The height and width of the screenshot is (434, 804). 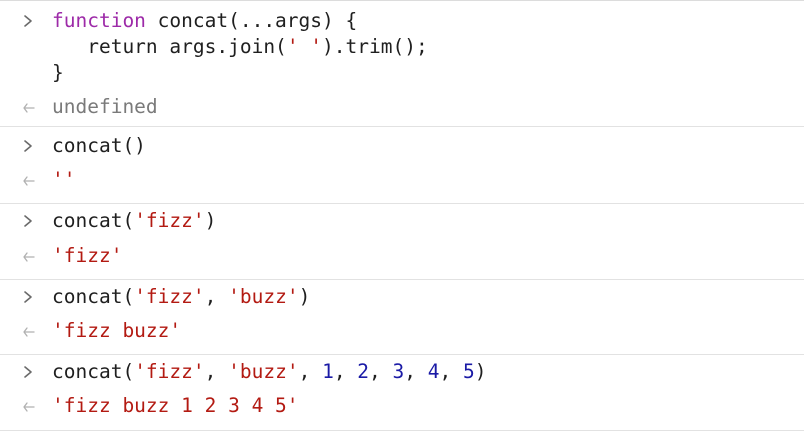 I want to click on console-input-code: concat('fizz', 'buzz'), so click(x=181, y=297).